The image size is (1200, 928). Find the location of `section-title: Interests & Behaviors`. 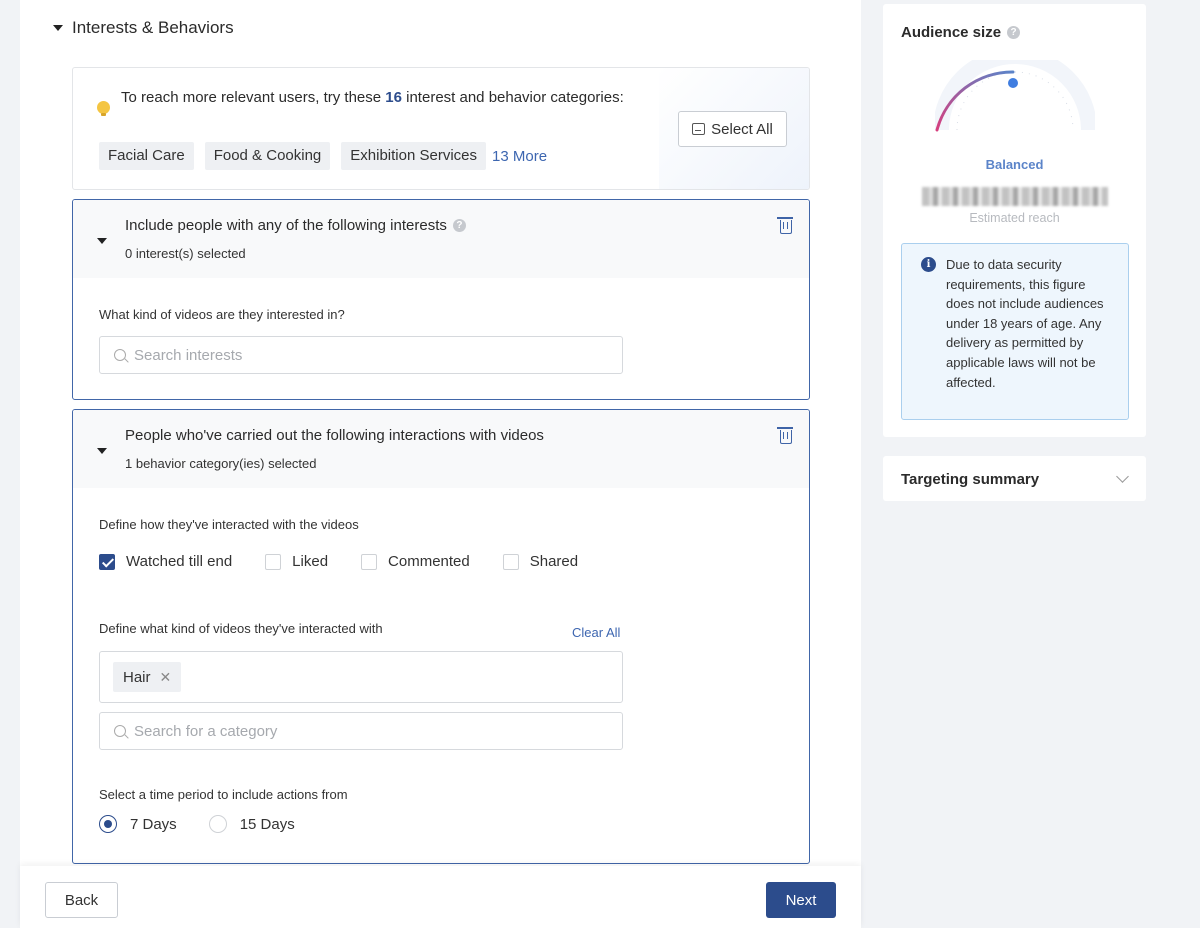

section-title: Interests & Behaviors is located at coordinates (153, 27).